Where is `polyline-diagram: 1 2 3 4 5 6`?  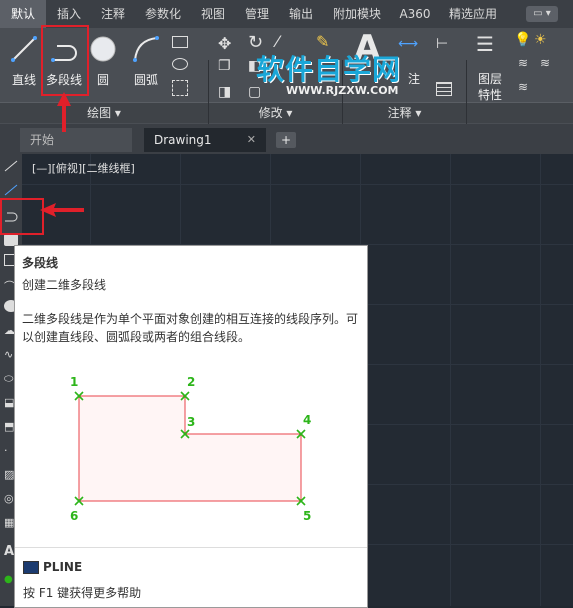 polyline-diagram: 1 2 3 4 5 6 is located at coordinates (190, 449).